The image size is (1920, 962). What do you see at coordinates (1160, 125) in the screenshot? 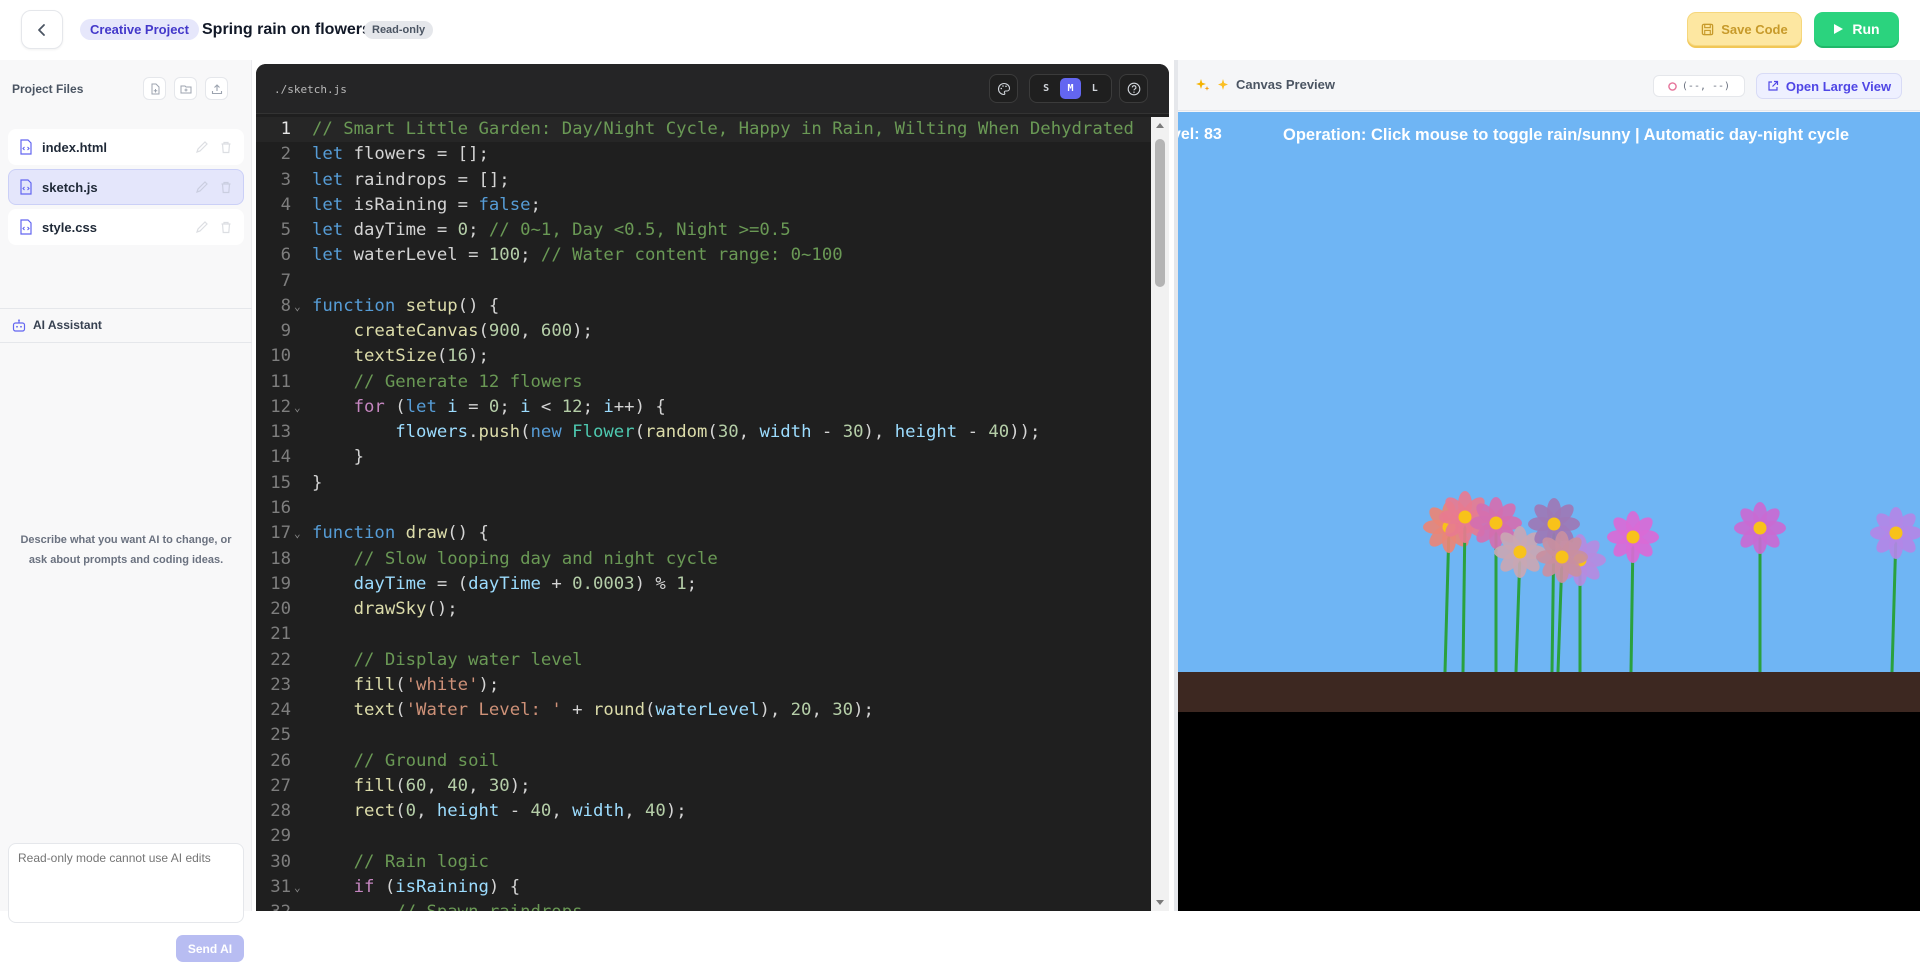
I see `scroll-up-arrow` at bounding box center [1160, 125].